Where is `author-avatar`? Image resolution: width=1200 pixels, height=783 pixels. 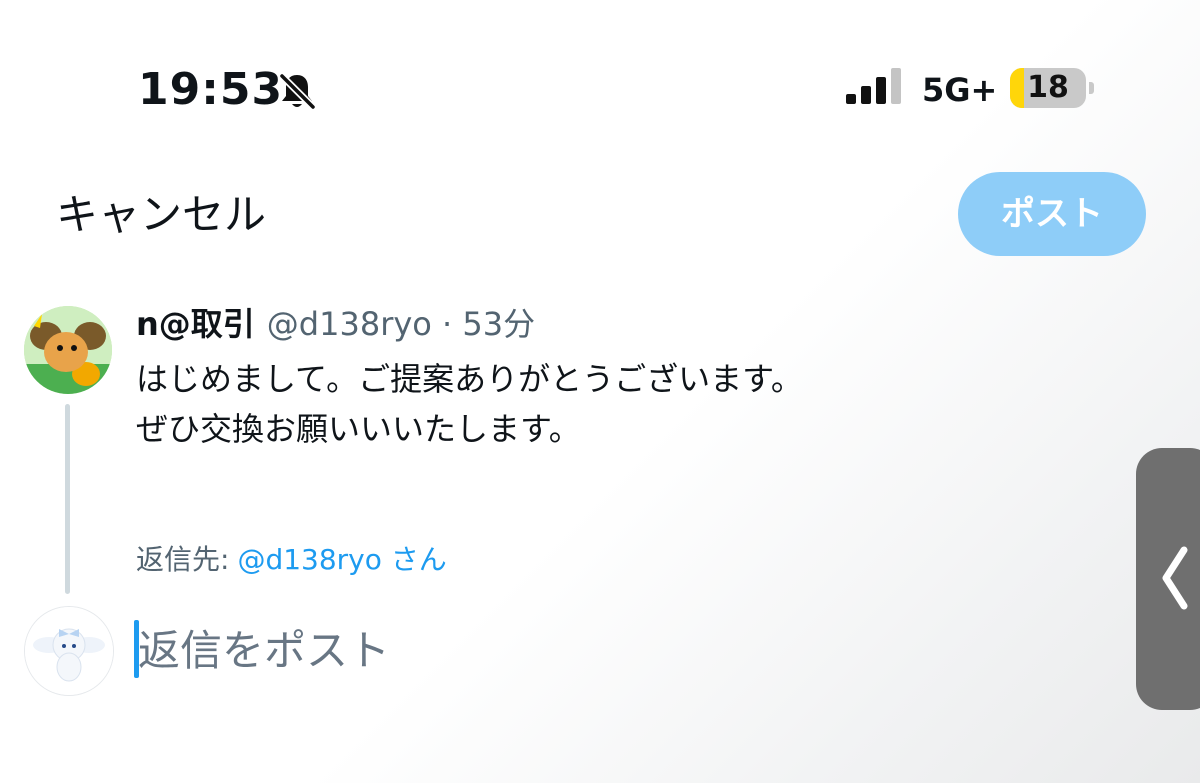
author-avatar is located at coordinates (68, 350).